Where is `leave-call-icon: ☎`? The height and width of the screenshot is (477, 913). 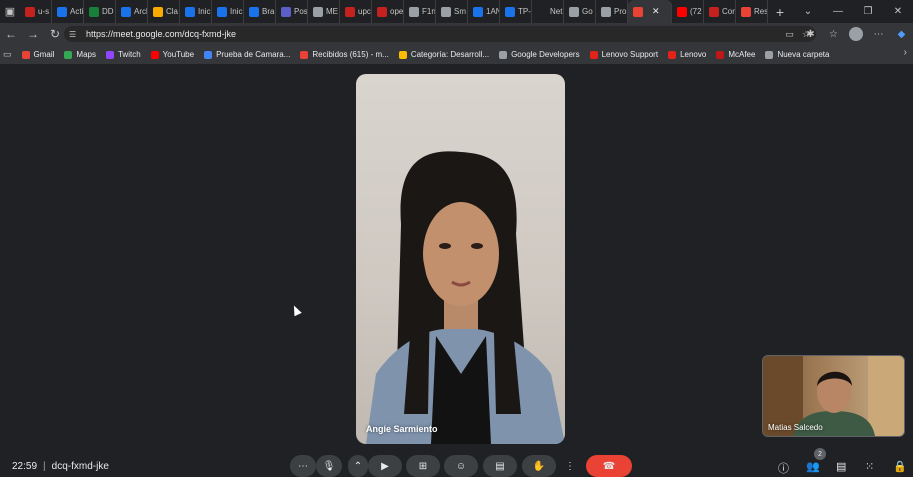
leave-call-icon: ☎ is located at coordinates (609, 466).